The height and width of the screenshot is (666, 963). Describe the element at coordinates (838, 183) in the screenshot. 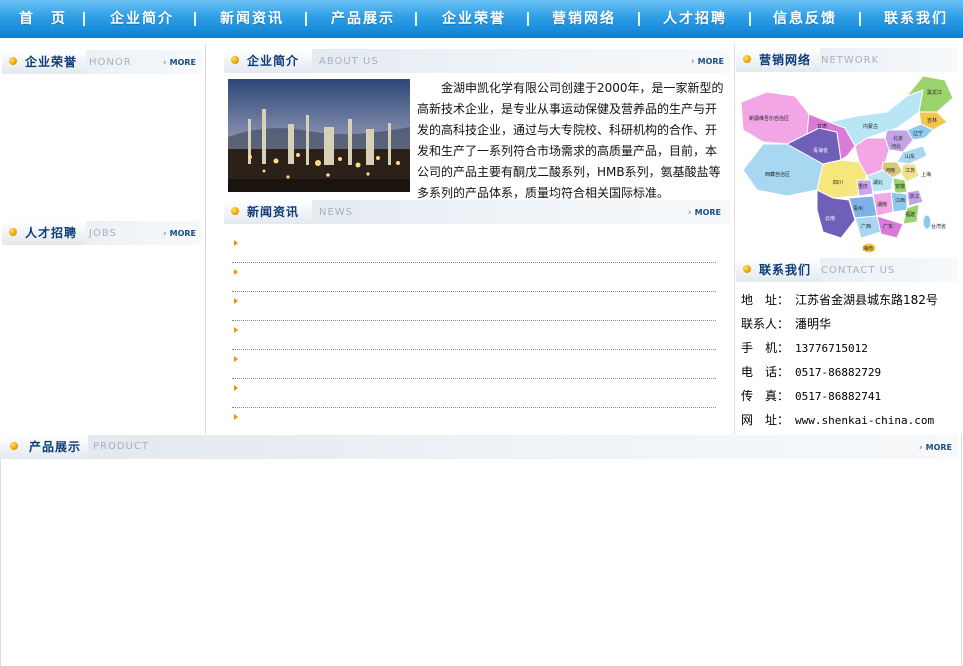

I see `svg-text: 四川` at that location.